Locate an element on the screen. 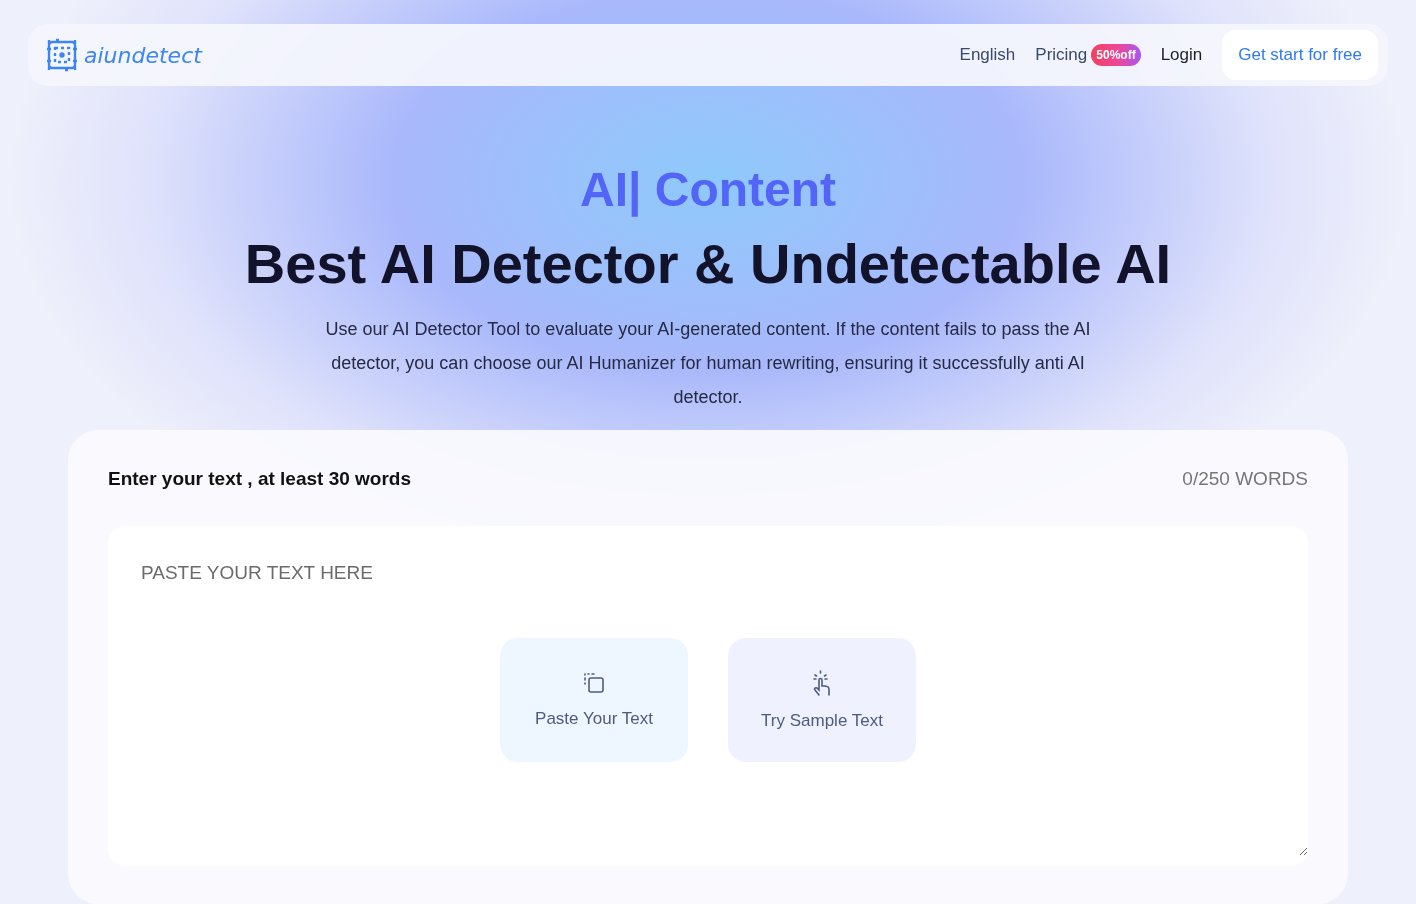 Image resolution: width=1416 pixels, height=904 pixels. input-label: Enter your text , at least 30 words is located at coordinates (260, 479).